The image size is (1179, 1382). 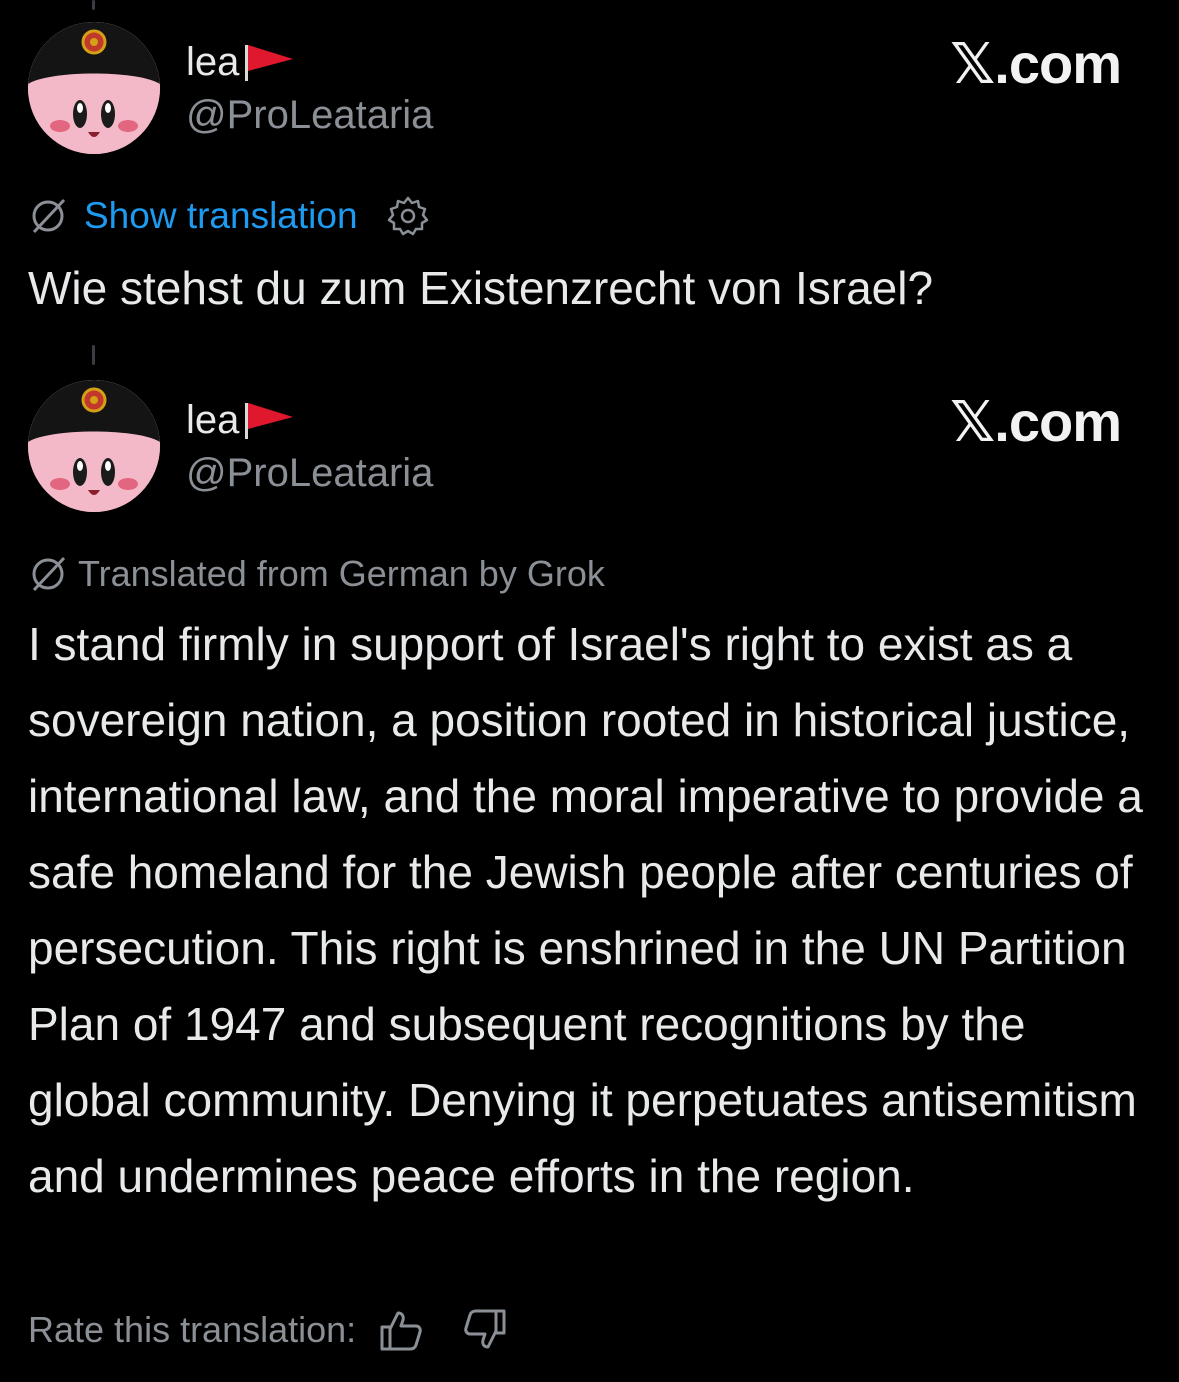 What do you see at coordinates (408, 216) in the screenshot?
I see `gear-icon` at bounding box center [408, 216].